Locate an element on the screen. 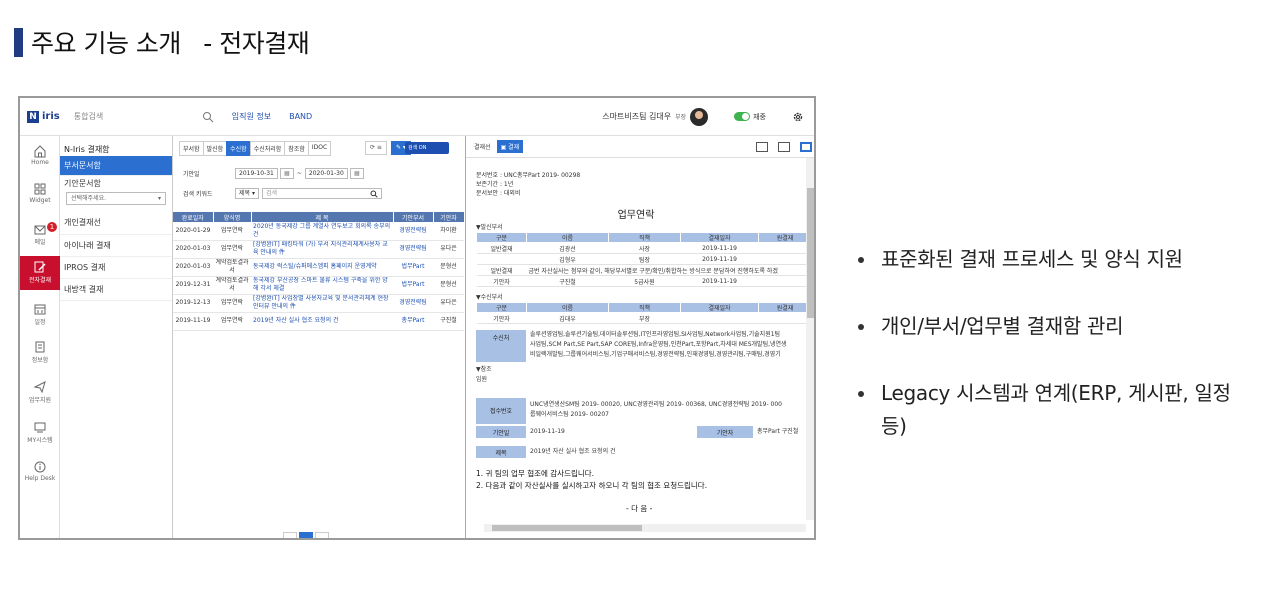  drafter-cell: 유다은 is located at coordinates (448, 249).